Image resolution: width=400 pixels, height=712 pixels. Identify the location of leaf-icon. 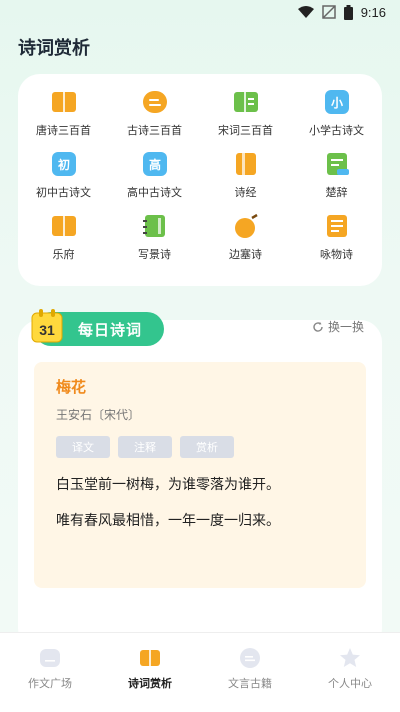
(246, 226).